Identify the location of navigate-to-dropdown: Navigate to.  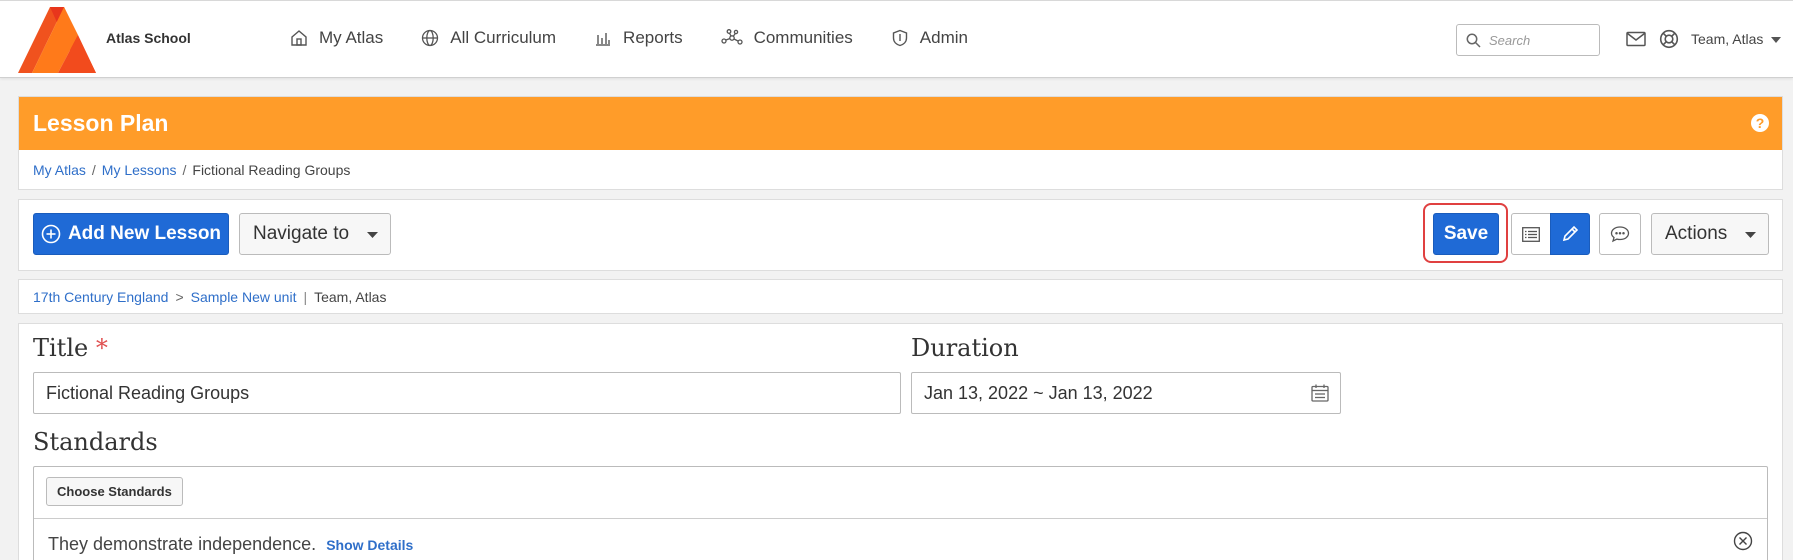
(315, 234).